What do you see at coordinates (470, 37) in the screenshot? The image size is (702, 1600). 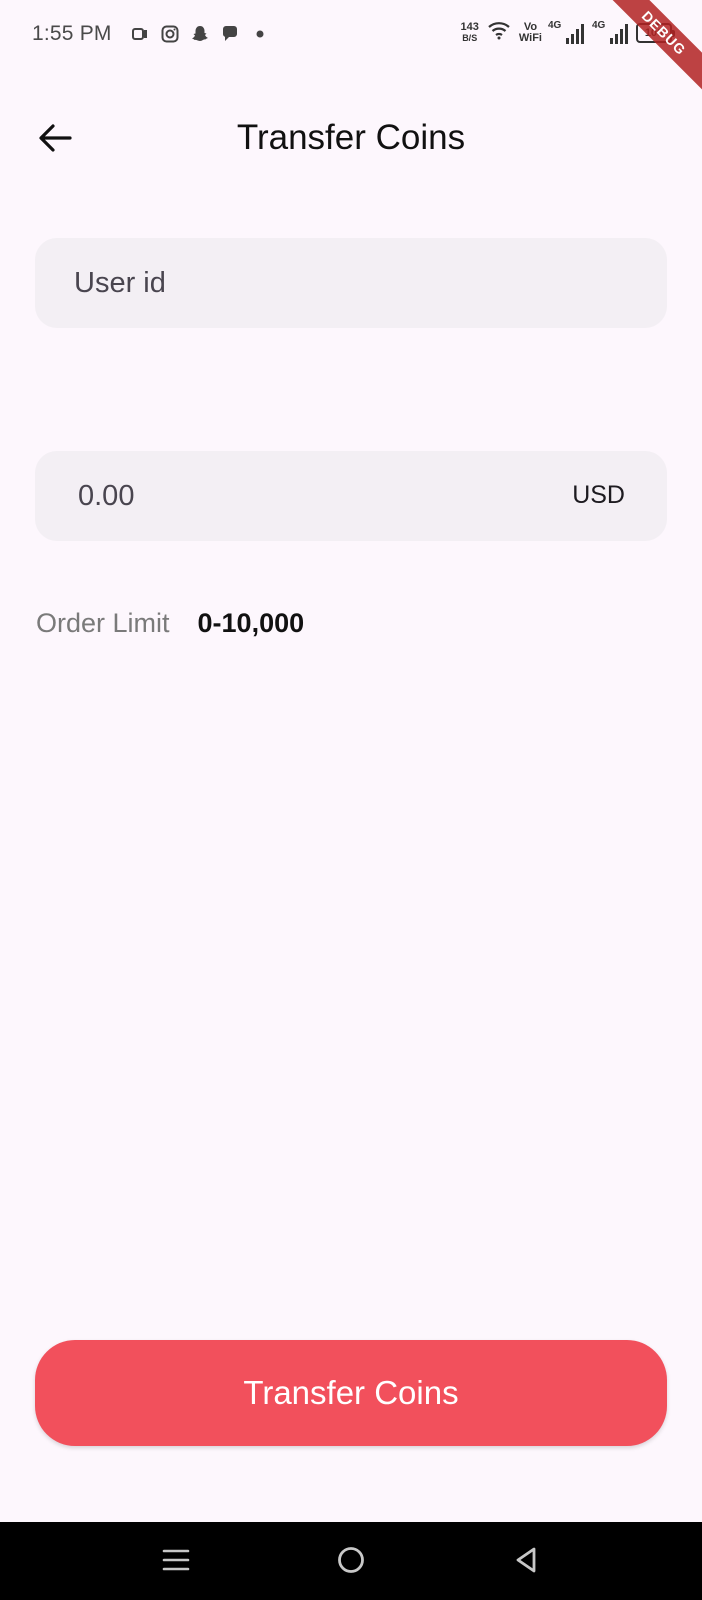 I see `network-speed-unit: B/S` at bounding box center [470, 37].